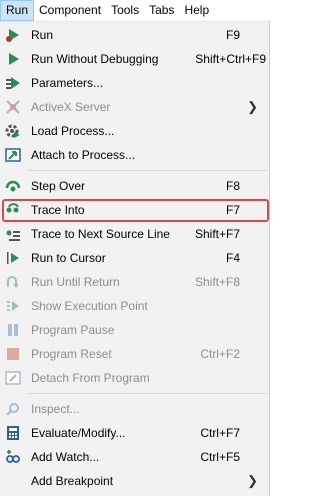  What do you see at coordinates (134, 433) in the screenshot?
I see `menu-item-evaluate-modify: Evaluate/Modify... Ctrl+F7` at bounding box center [134, 433].